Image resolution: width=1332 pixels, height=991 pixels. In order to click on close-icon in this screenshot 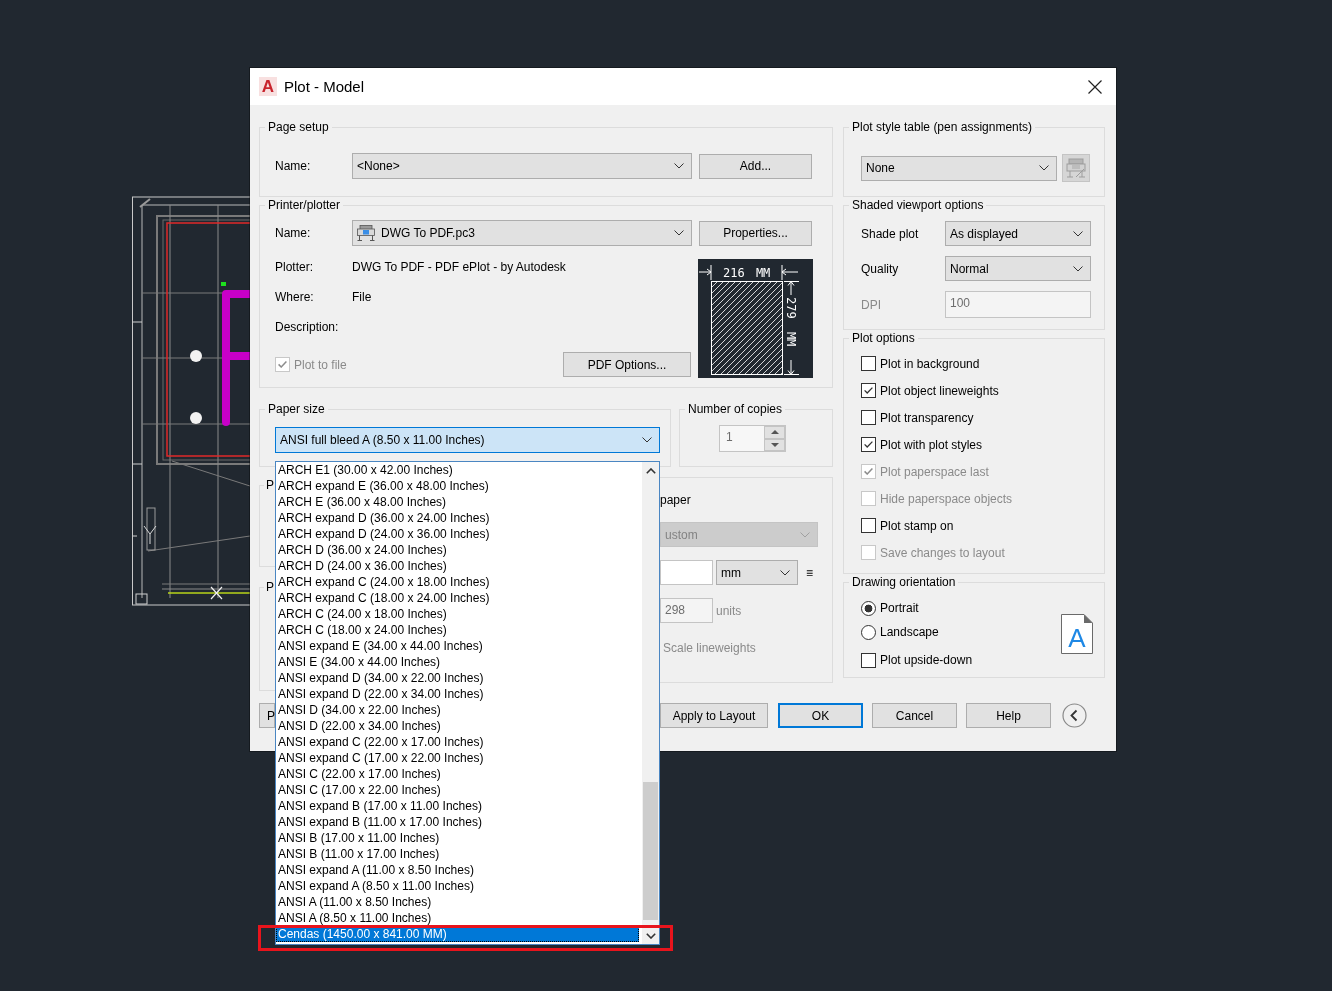, I will do `click(1095, 86)`.